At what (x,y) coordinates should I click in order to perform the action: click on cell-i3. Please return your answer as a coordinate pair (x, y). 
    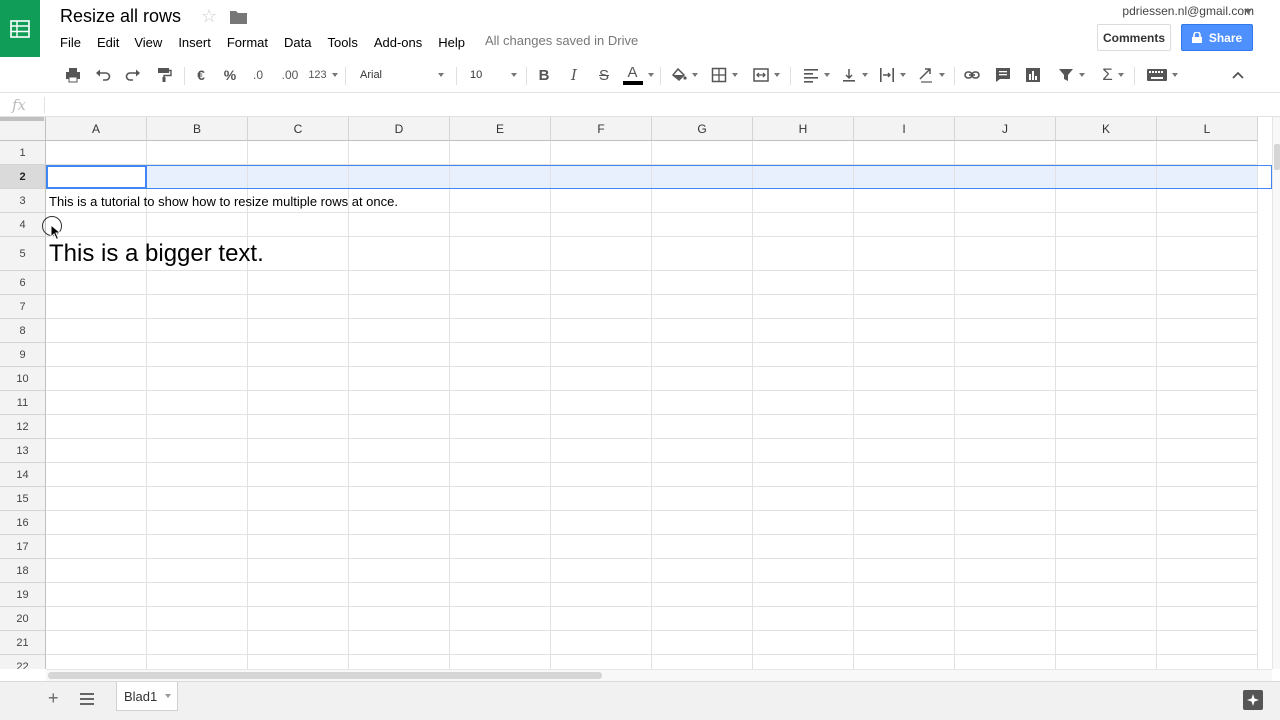
    Looking at the image, I should click on (904, 201).